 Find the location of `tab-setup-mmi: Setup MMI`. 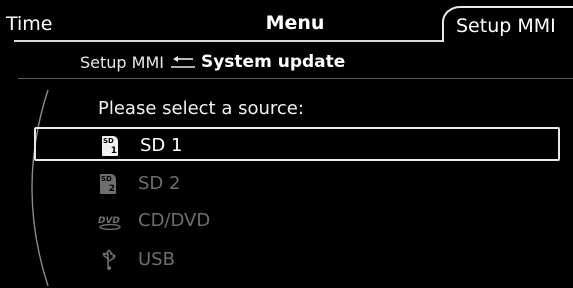

tab-setup-mmi: Setup MMI is located at coordinates (507, 24).